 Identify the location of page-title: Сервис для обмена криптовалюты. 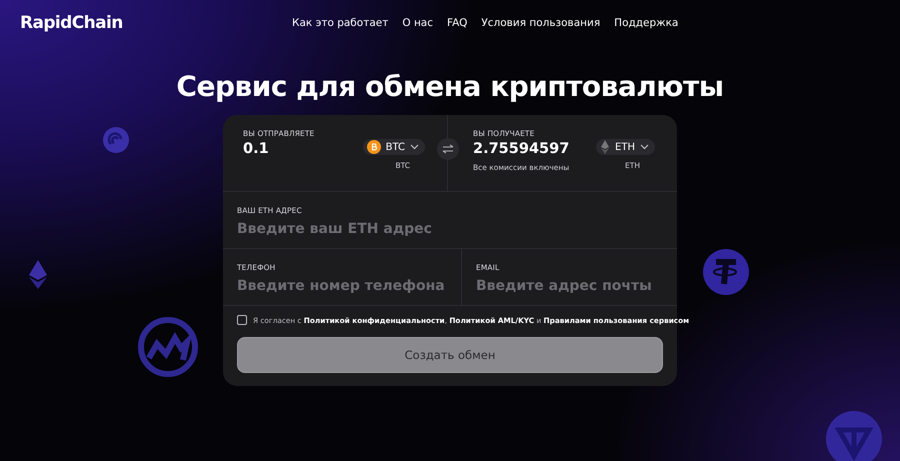
(450, 86).